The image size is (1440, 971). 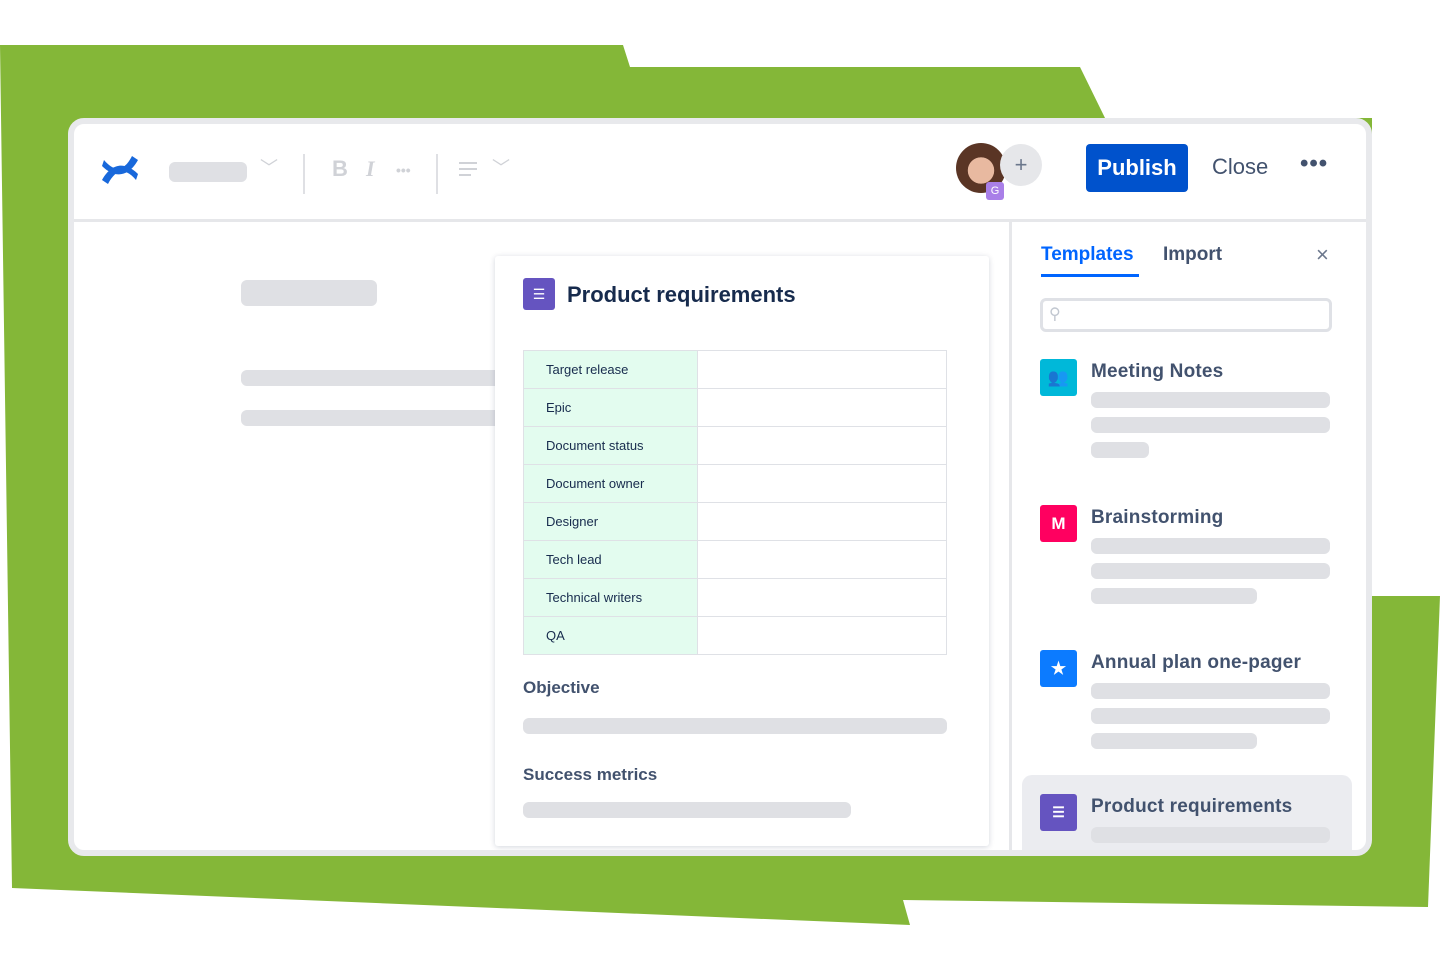 What do you see at coordinates (1157, 371) in the screenshot?
I see `template-name: Meeting Notes` at bounding box center [1157, 371].